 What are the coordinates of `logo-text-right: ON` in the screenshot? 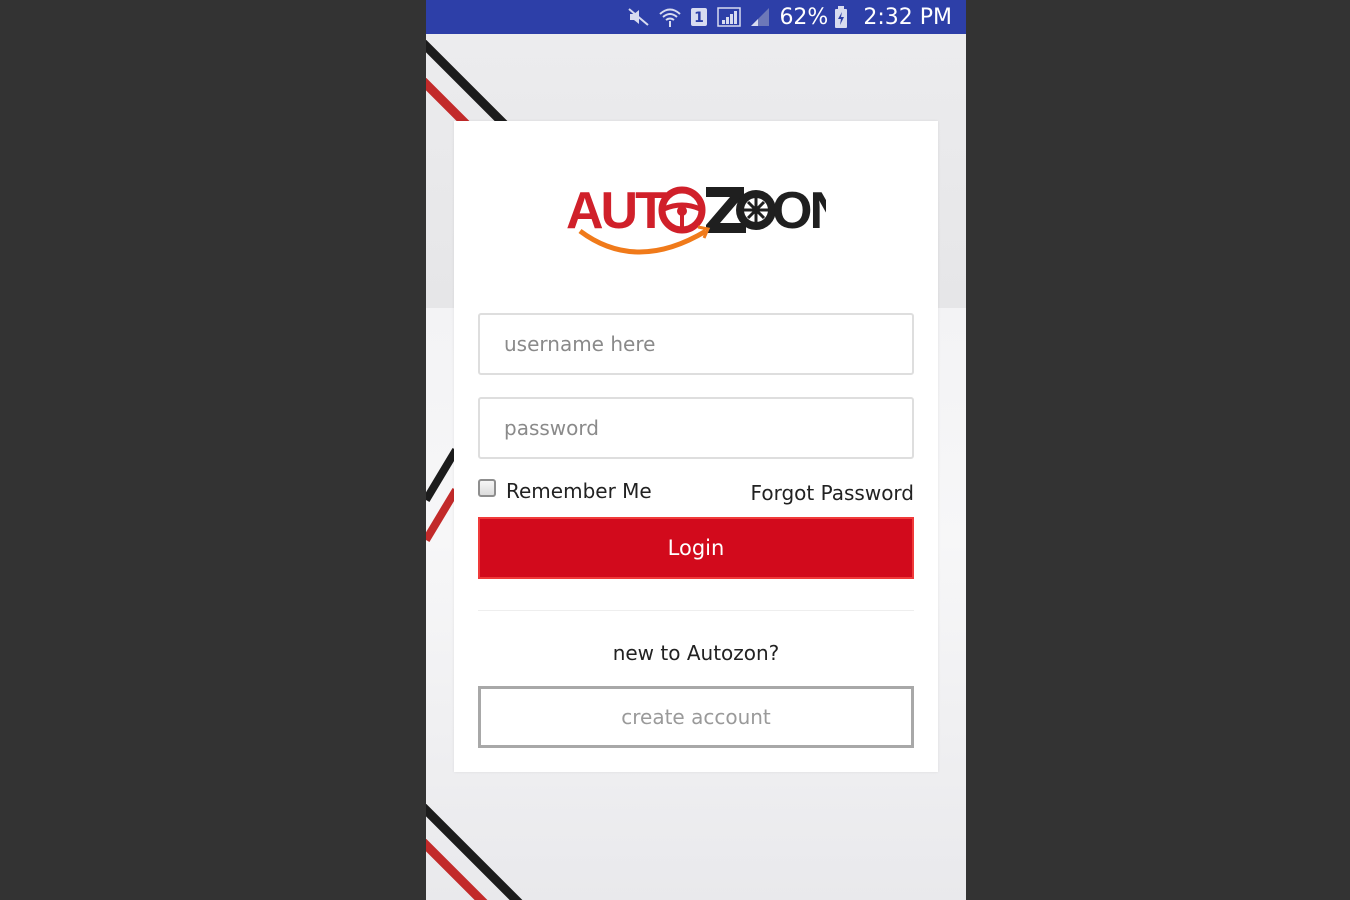 It's located at (799, 211).